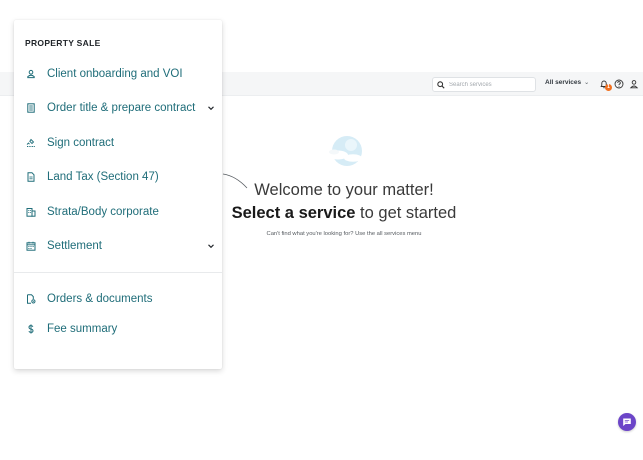  What do you see at coordinates (587, 83) in the screenshot?
I see `chevron-down-icon: ⌄` at bounding box center [587, 83].